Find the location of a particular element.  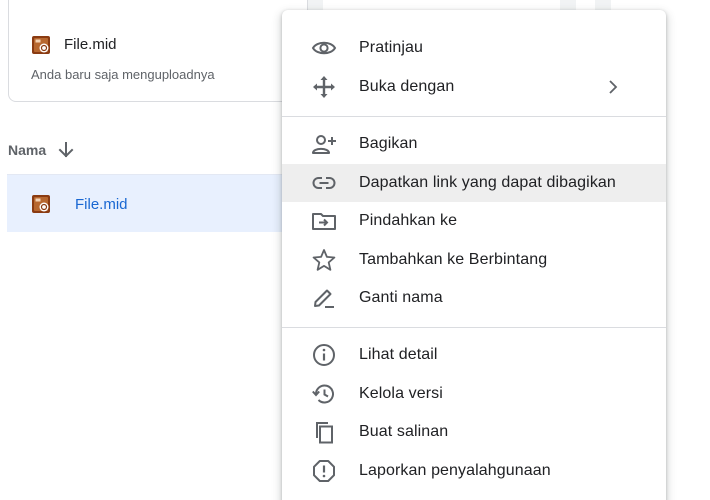

menu-item-open-with: Buka dengan is located at coordinates (474, 87).